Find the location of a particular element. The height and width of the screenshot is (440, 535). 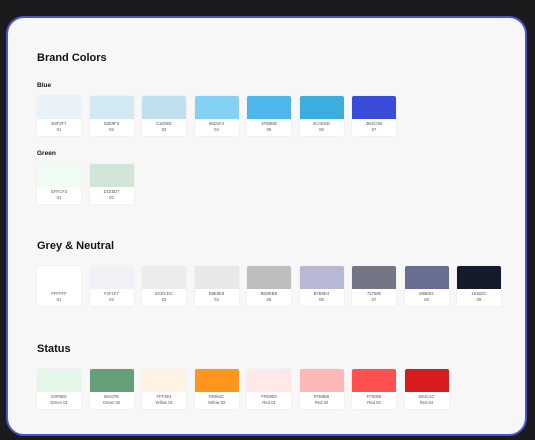

swatch-label: Red 01 is located at coordinates (269, 402).